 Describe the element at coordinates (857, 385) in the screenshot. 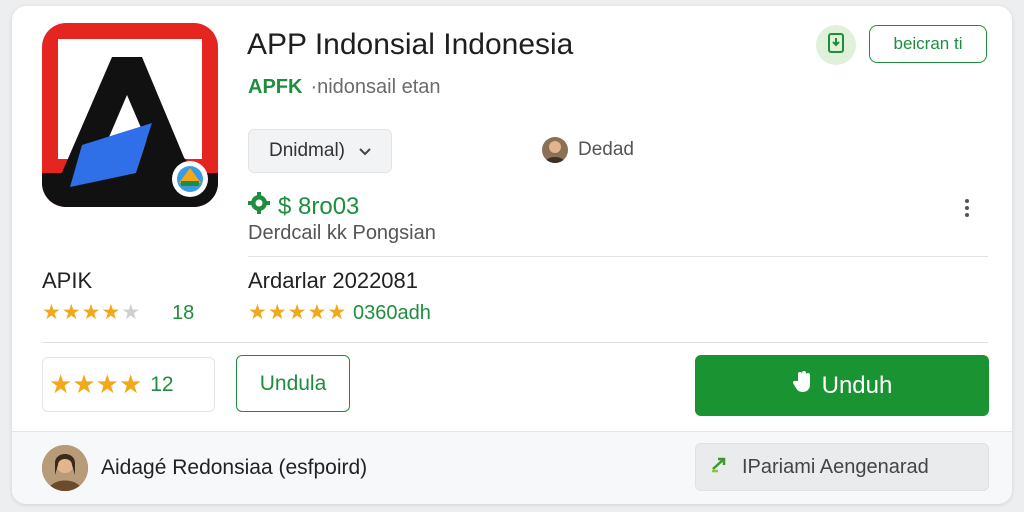

I see `install-label: Unduh` at that location.